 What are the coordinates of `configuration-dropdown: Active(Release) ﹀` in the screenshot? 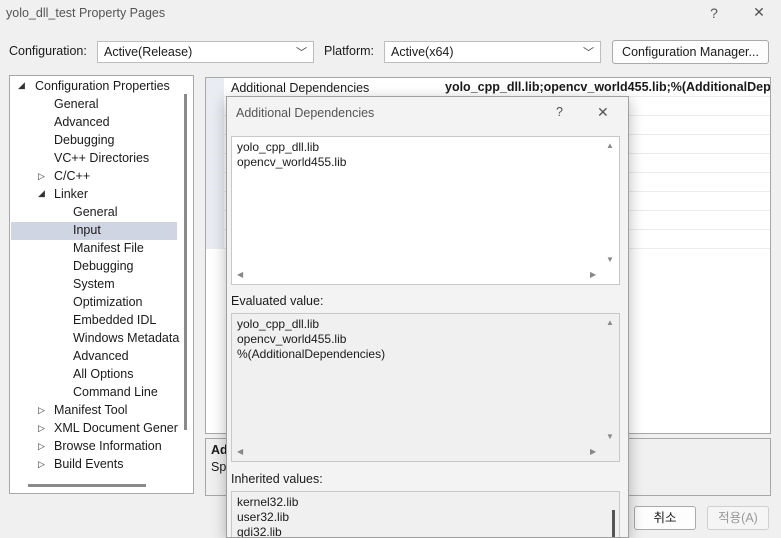 It's located at (205, 52).